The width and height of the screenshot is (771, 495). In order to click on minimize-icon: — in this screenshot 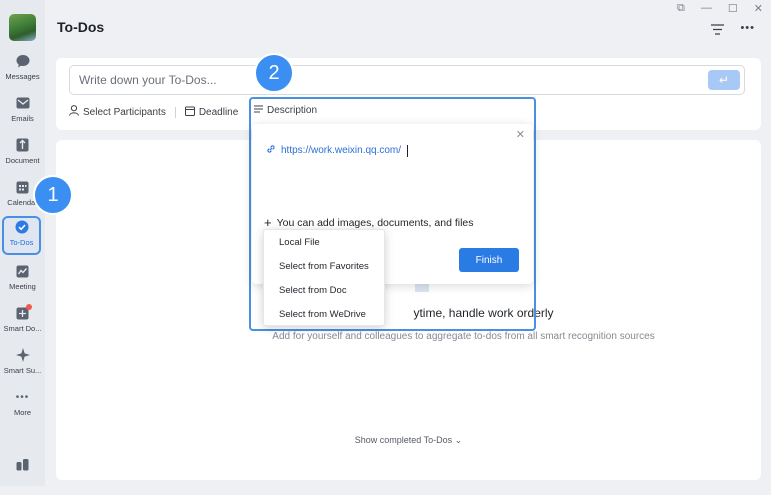, I will do `click(706, 8)`.